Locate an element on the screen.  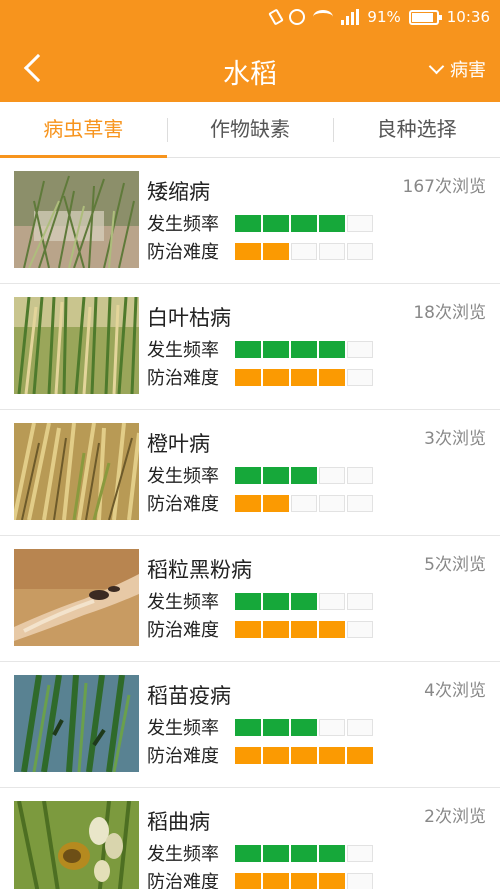
view-count: 167次浏览 is located at coordinates (444, 187).